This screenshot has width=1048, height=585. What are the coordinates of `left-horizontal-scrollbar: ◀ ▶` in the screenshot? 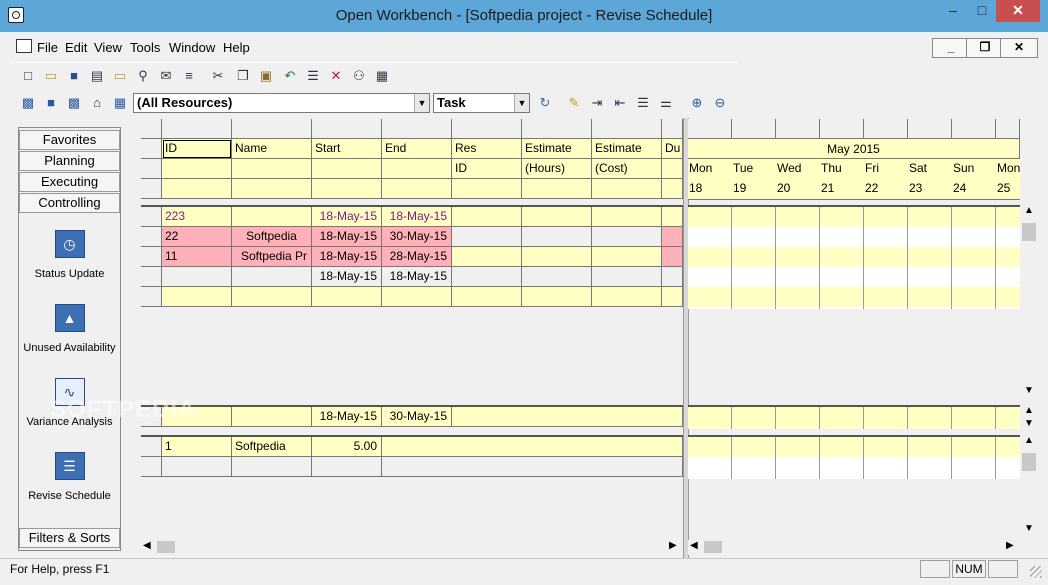 It's located at (412, 547).